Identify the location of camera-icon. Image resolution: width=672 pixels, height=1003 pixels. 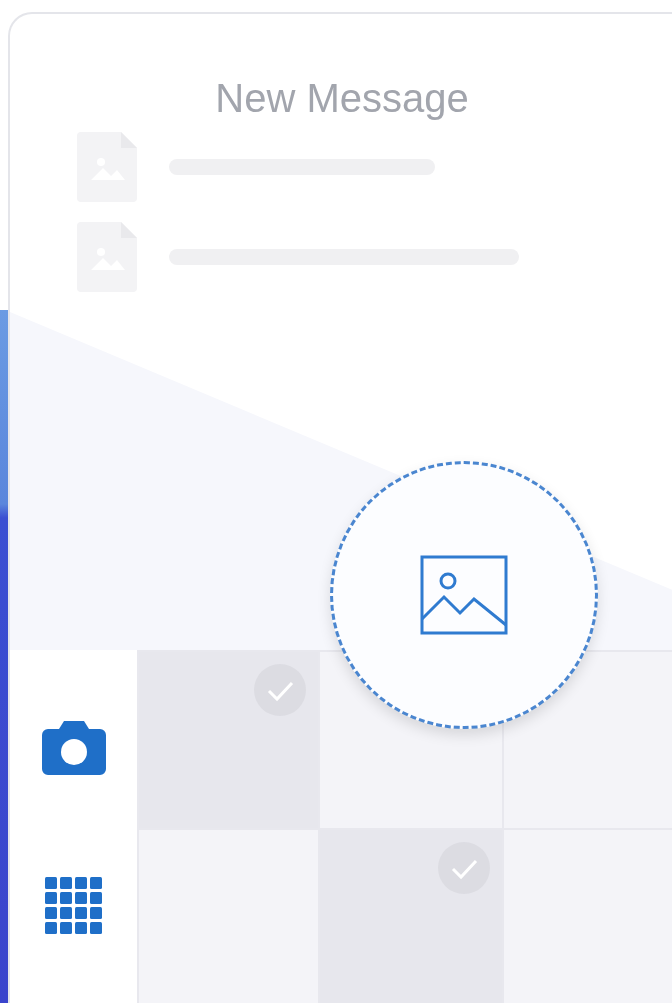
(73, 748).